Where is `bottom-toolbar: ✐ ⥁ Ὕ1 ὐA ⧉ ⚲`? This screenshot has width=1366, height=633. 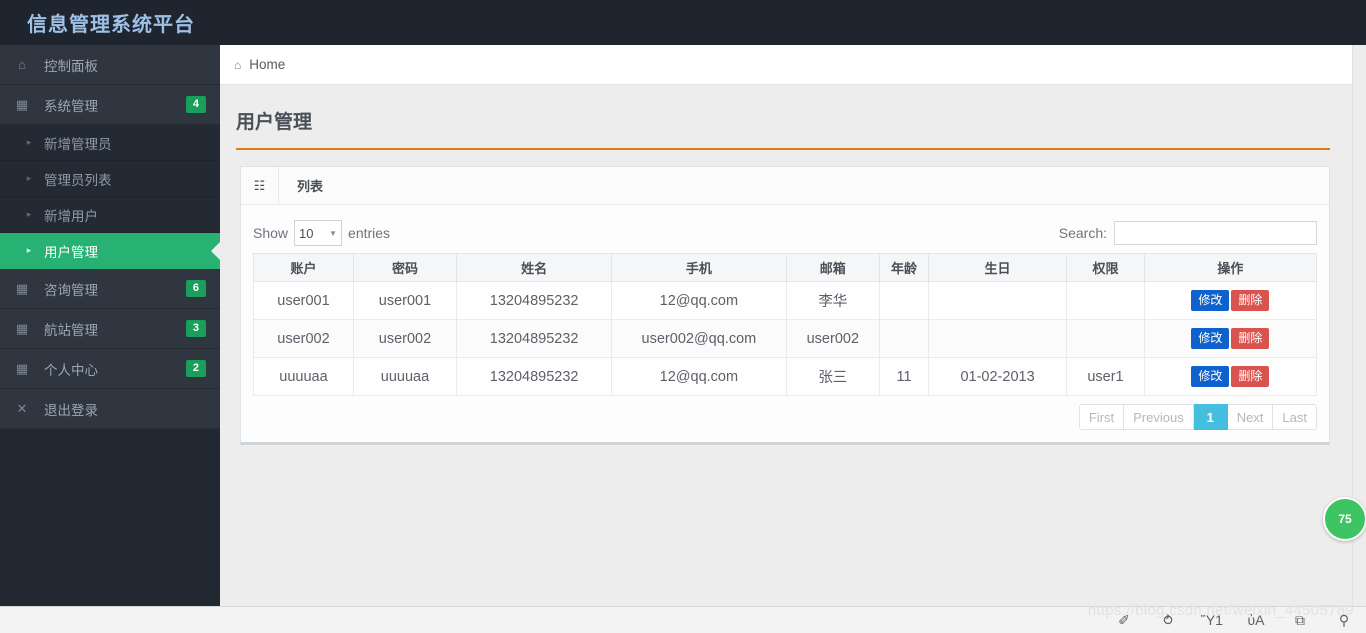 bottom-toolbar: ✐ ⥁ Ὕ1 ὐA ⧉ ⚲ is located at coordinates (683, 619).